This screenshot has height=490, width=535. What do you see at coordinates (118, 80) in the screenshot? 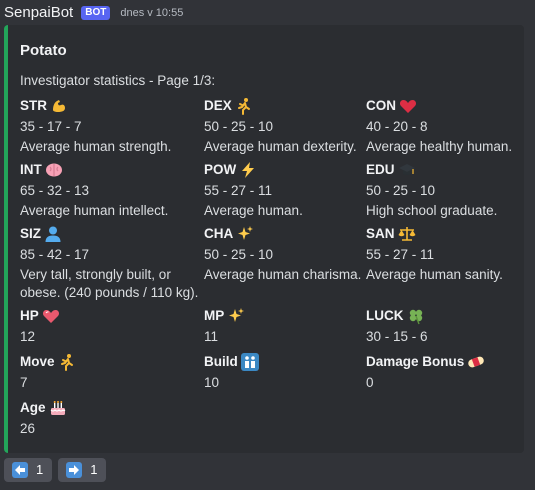
I see `embed-description: Investigator statistics - Page 1/3:` at bounding box center [118, 80].